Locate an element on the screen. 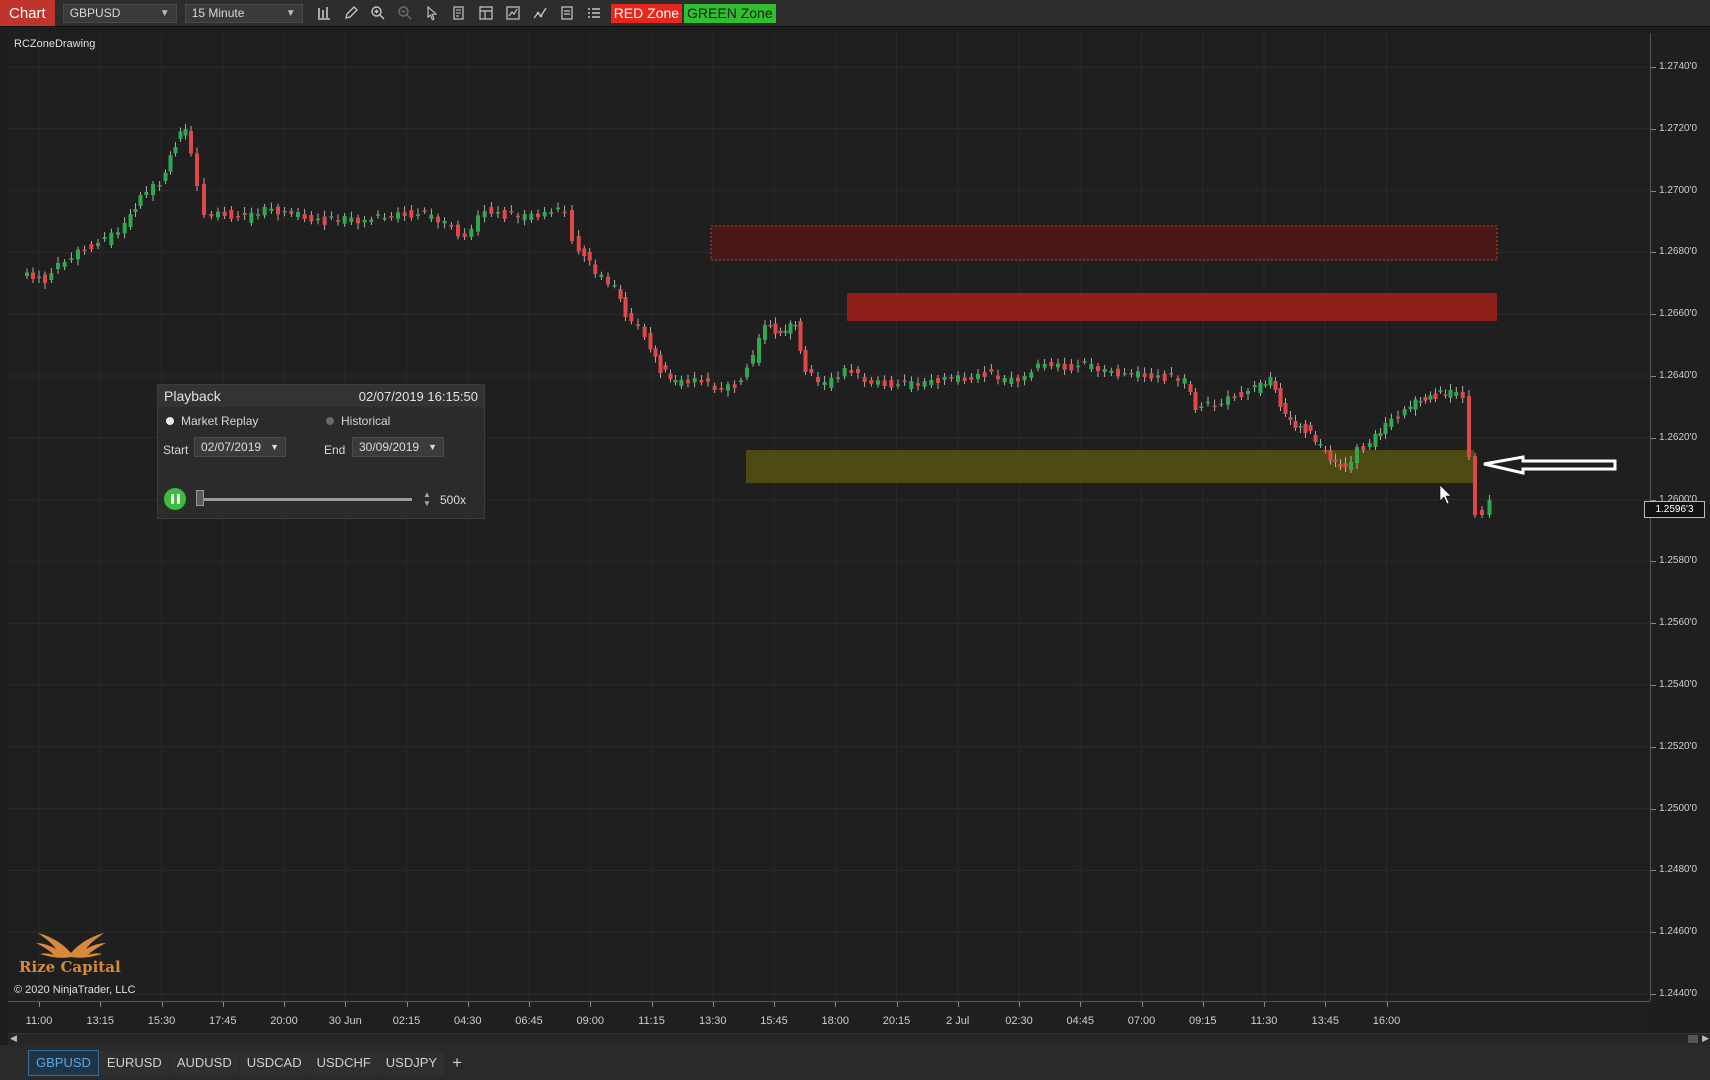  scroll-left-icon: ◀ is located at coordinates (13, 1038).